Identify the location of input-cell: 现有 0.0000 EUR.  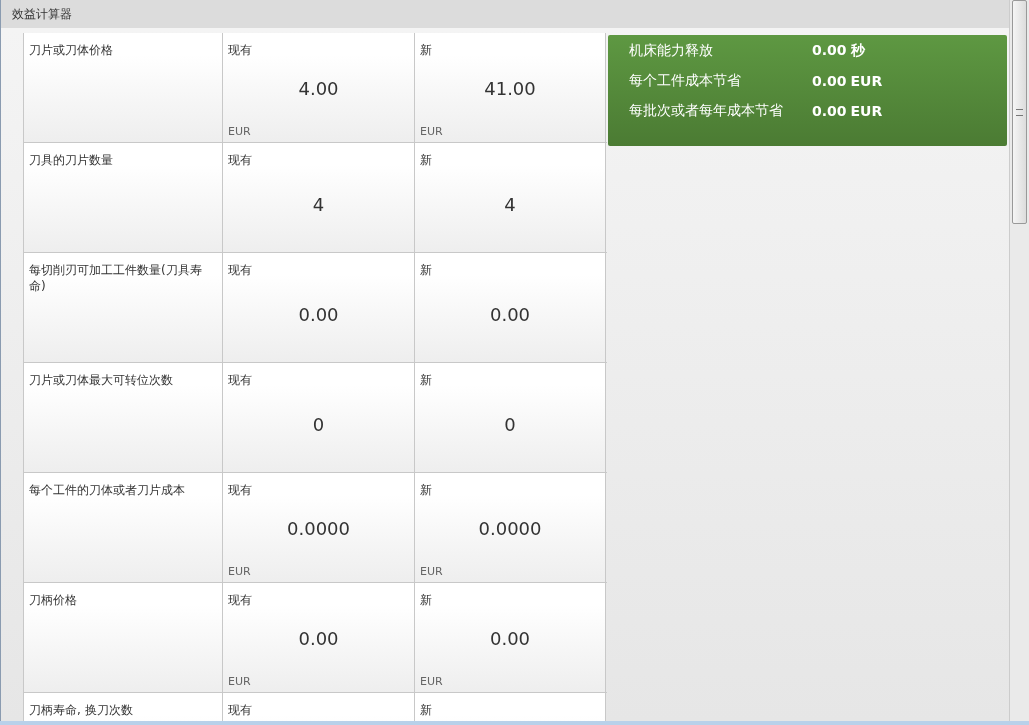
(319, 527).